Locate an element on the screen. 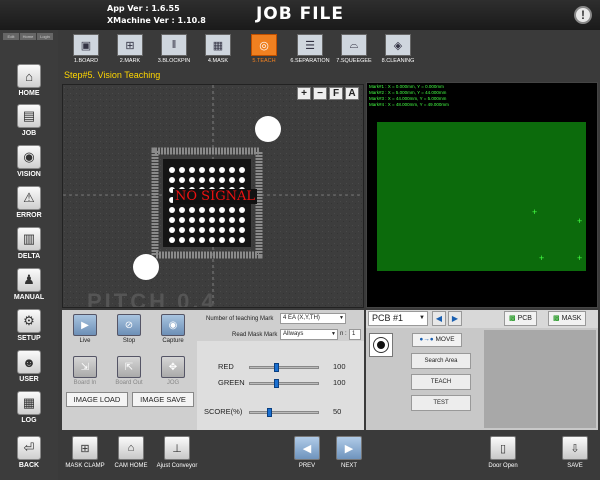  sidebar-item-setup: ⚙ SETUP is located at coordinates (29, 325).